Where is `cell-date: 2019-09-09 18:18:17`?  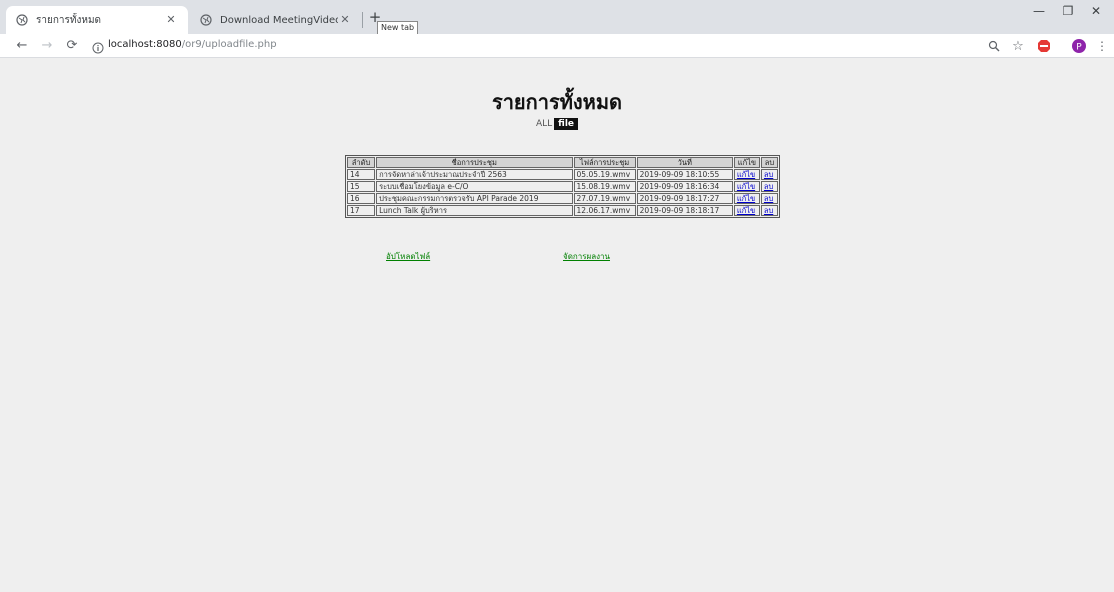 cell-date: 2019-09-09 18:18:17 is located at coordinates (684, 210).